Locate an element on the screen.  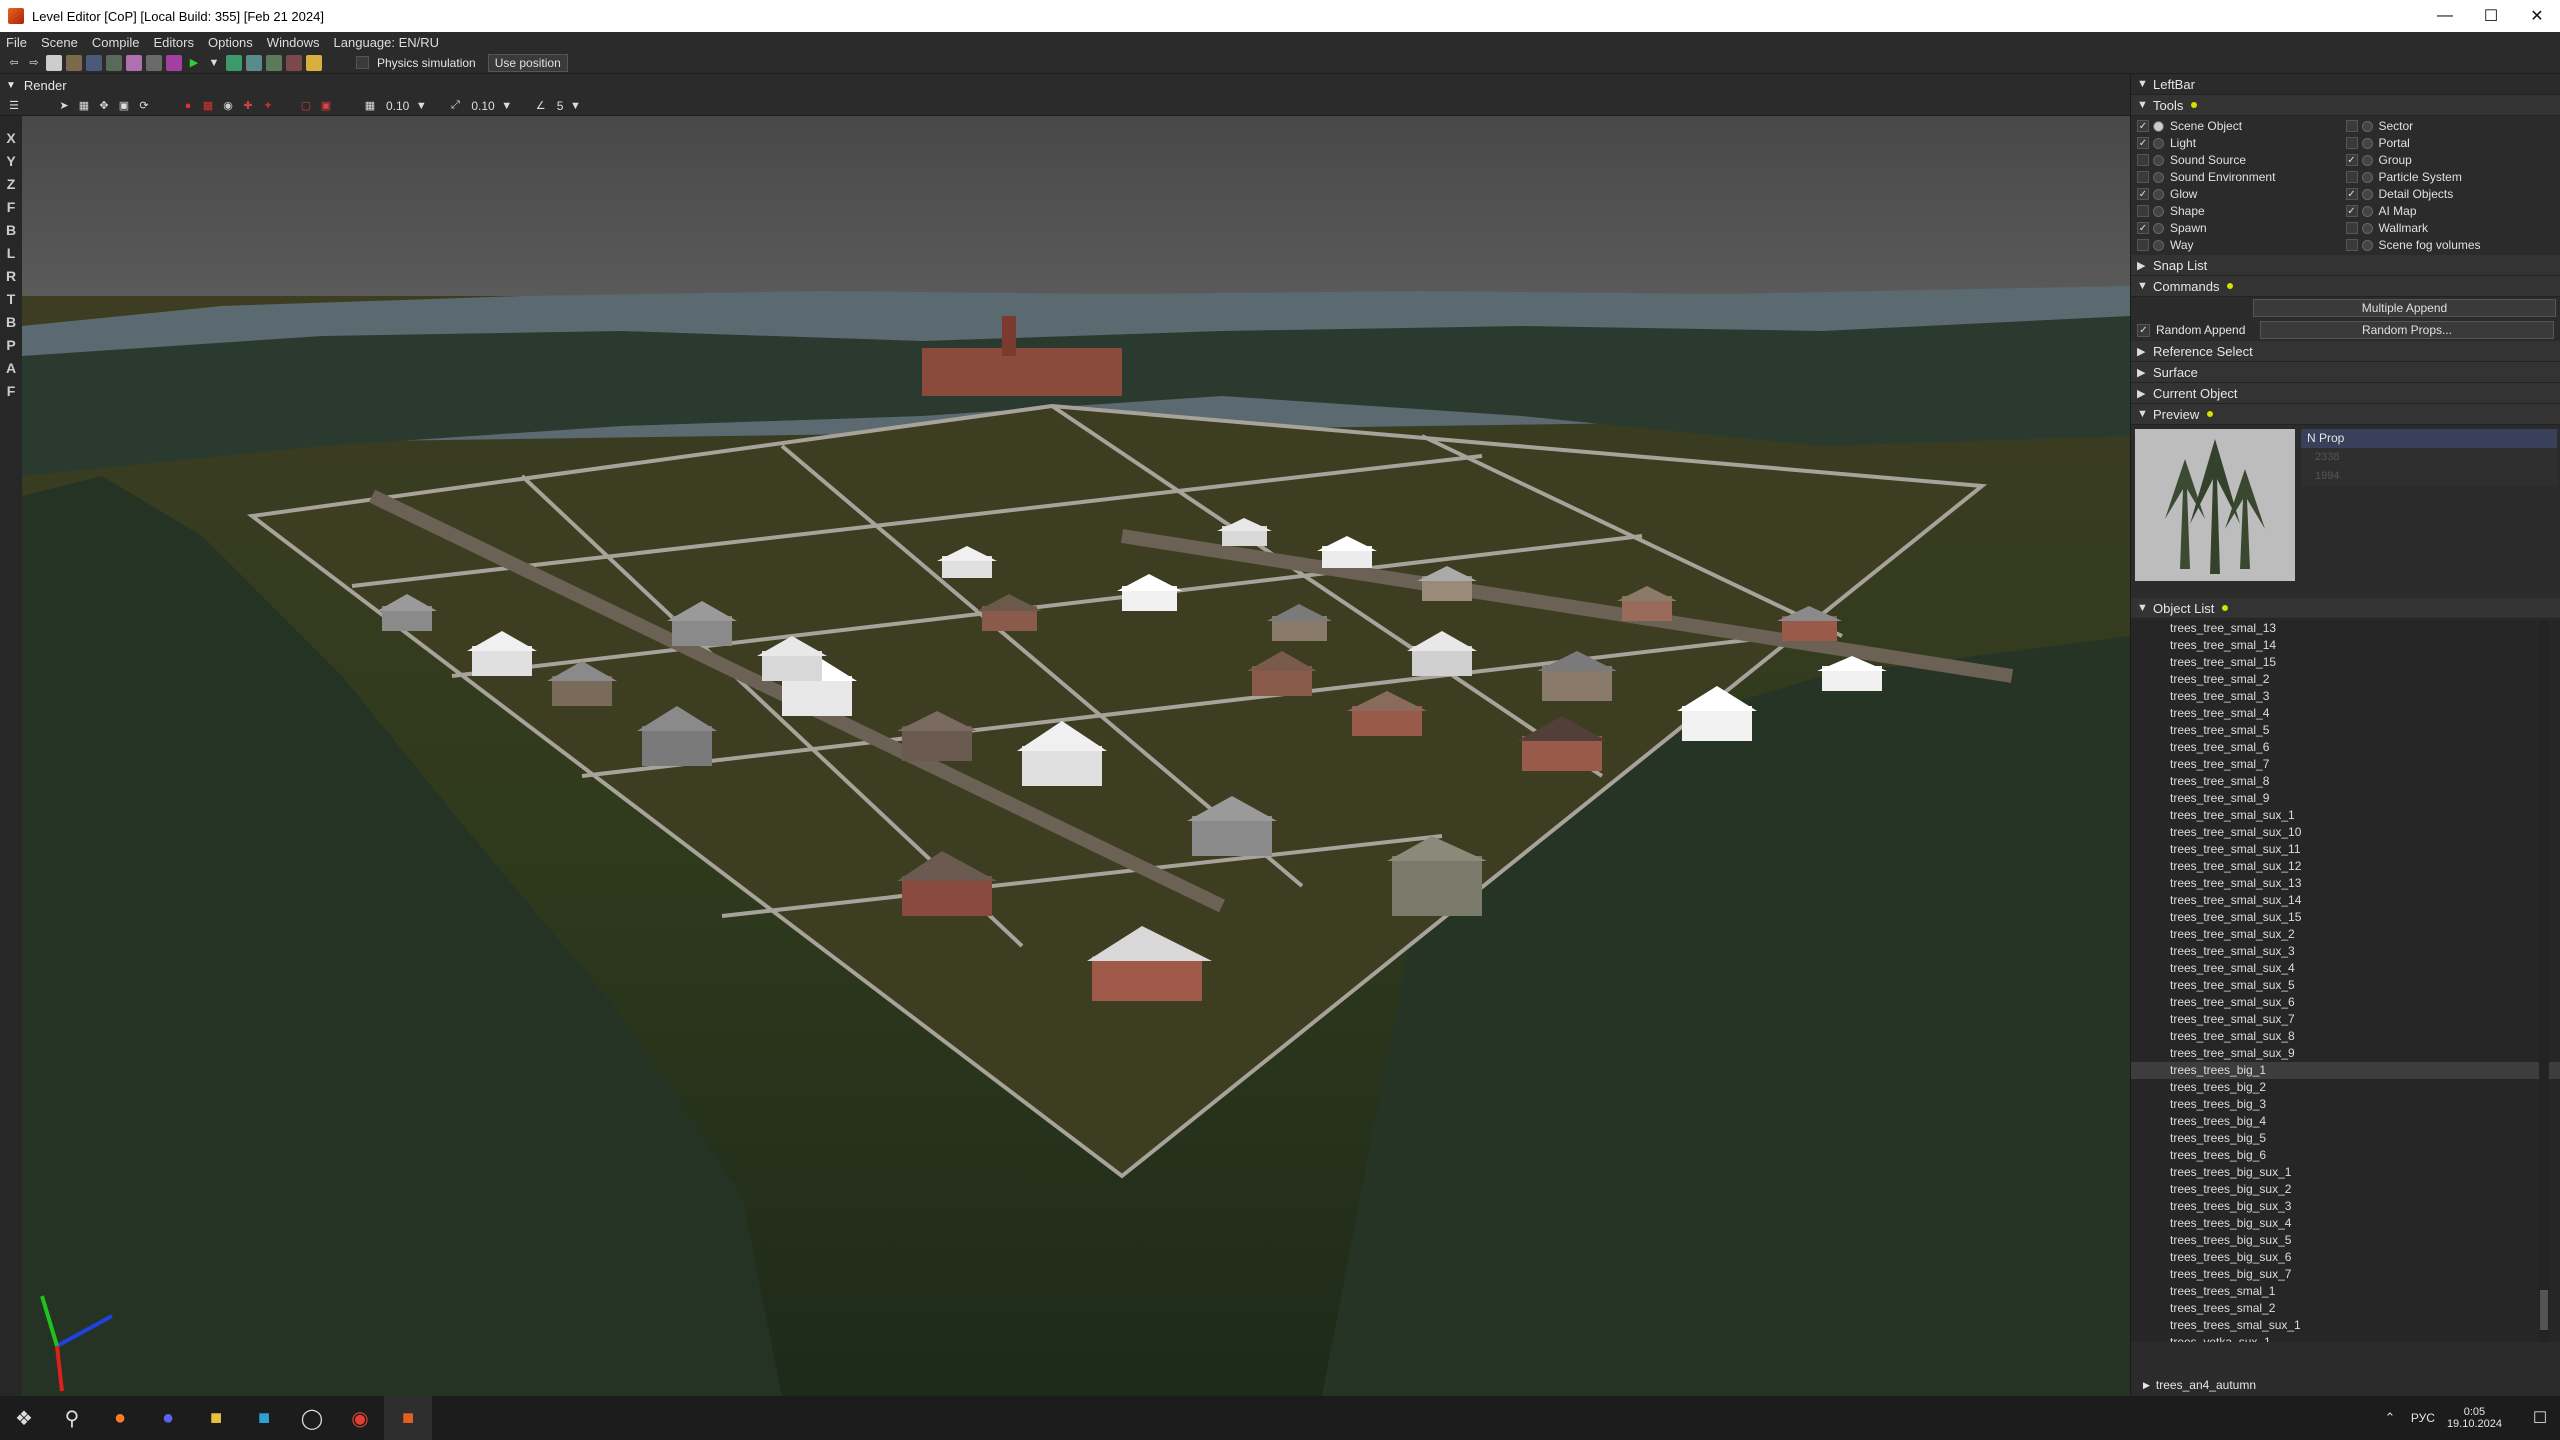
object-list-item: trees_tree_smal_5 is located at coordinates (2345, 730).